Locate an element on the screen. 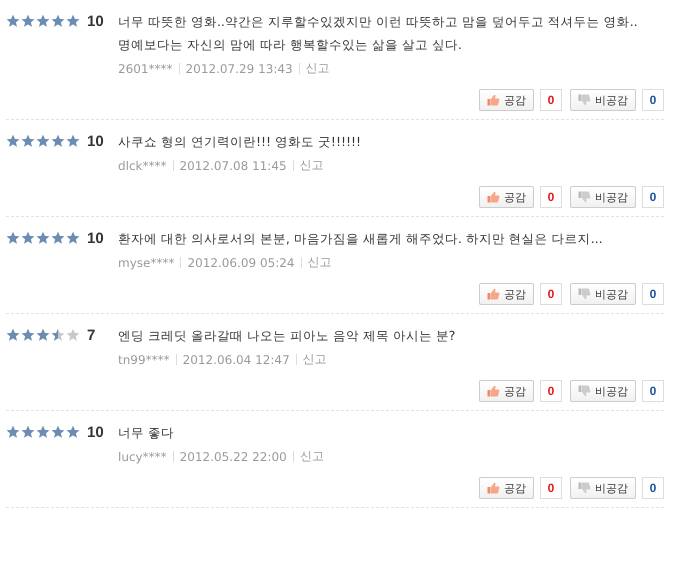 This screenshot has width=682, height=575. review-text: 너무 따뜻한 영화..약간은 지루할수있겠지만 이런 따뜻하고 맘을 덮어두고 적셔두는 영화..명예보다는 자신의 맘에 따라 행복할수있는 삶을 살고 싶다. is located at coordinates (378, 33).